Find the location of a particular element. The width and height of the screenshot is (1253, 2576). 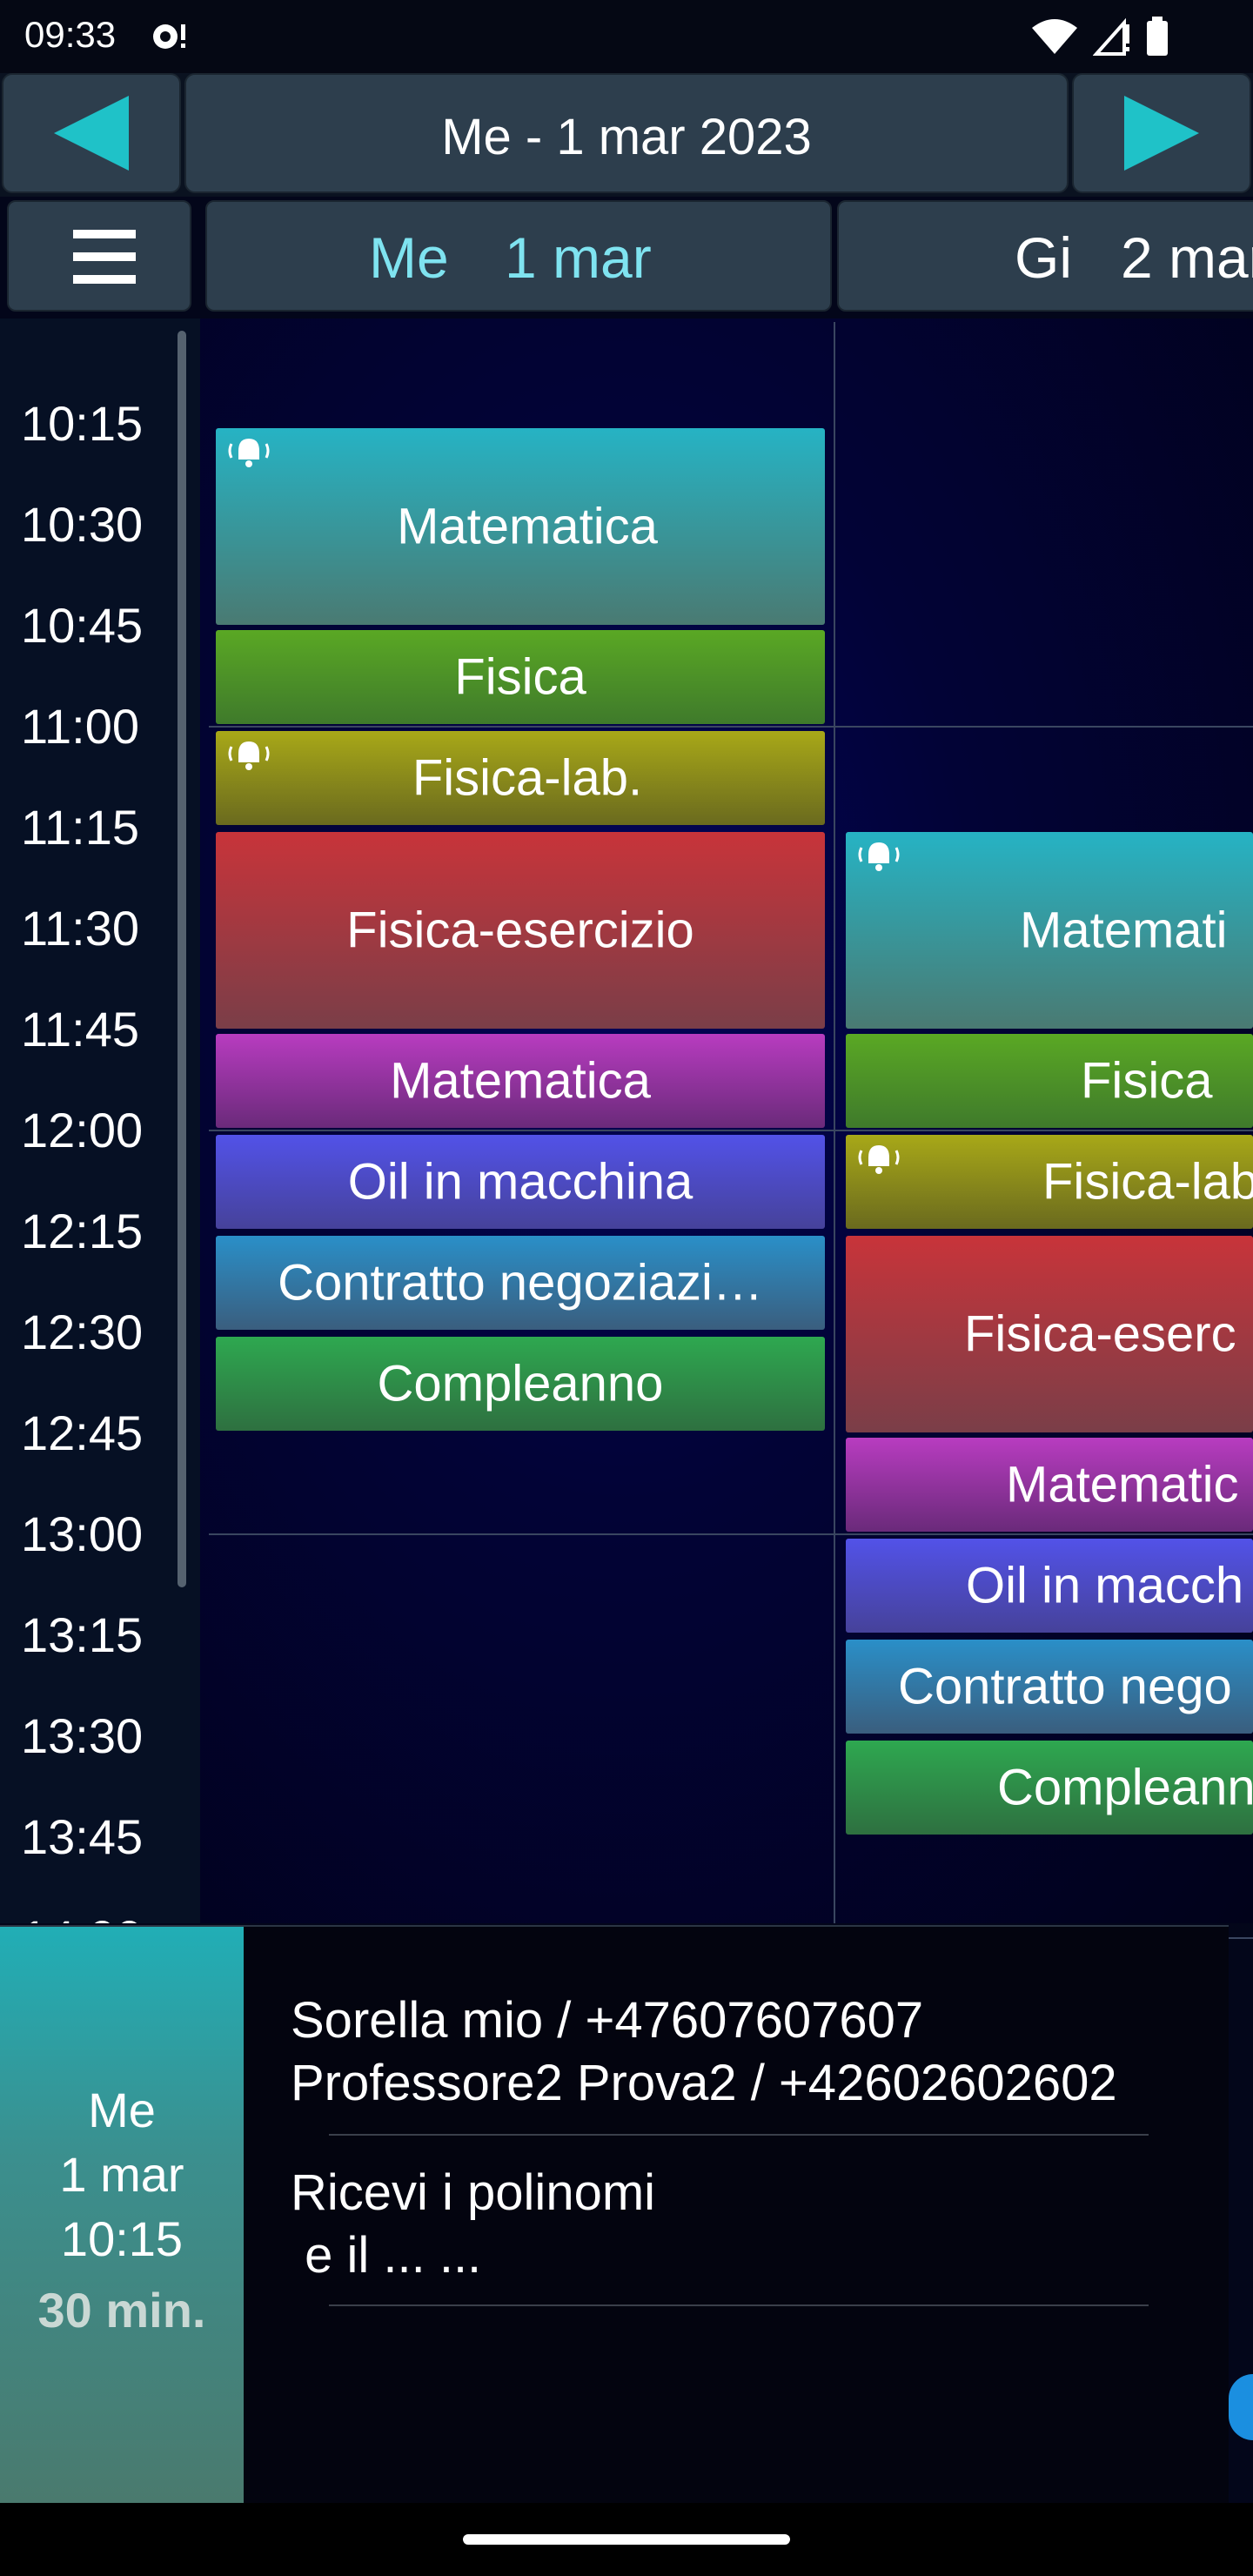

current-date-title-box: Me - 1 mar 2023 is located at coordinates (626, 133).